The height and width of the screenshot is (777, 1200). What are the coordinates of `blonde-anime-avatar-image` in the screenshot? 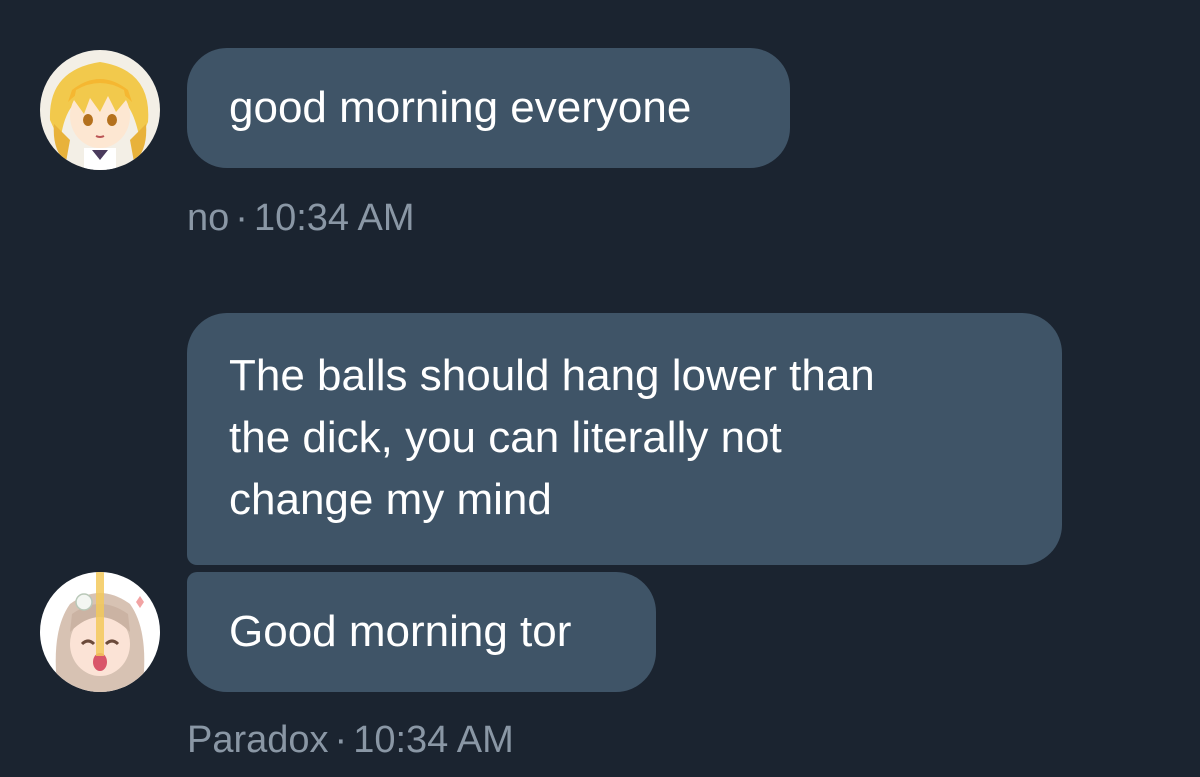 It's located at (100, 110).